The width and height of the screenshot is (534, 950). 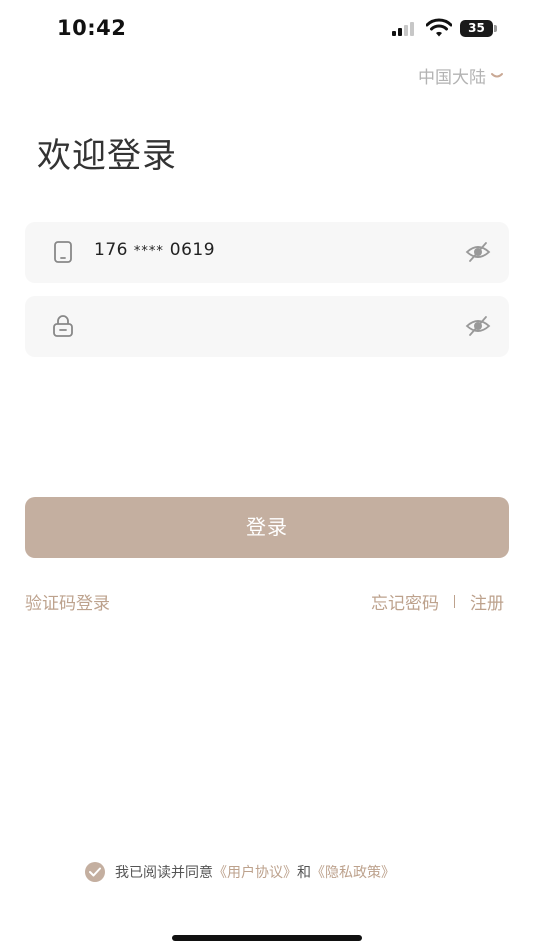 I want to click on lock-icon, so click(x=63, y=326).